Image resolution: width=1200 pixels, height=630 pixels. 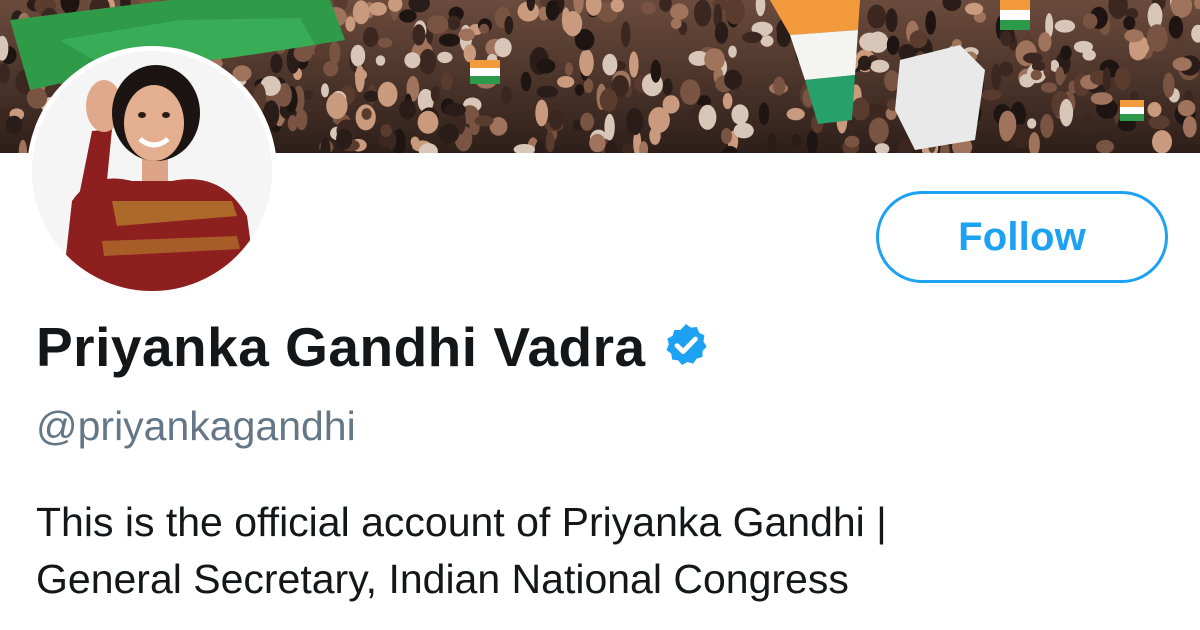 What do you see at coordinates (686, 345) in the screenshot?
I see `verified-badge-icon` at bounding box center [686, 345].